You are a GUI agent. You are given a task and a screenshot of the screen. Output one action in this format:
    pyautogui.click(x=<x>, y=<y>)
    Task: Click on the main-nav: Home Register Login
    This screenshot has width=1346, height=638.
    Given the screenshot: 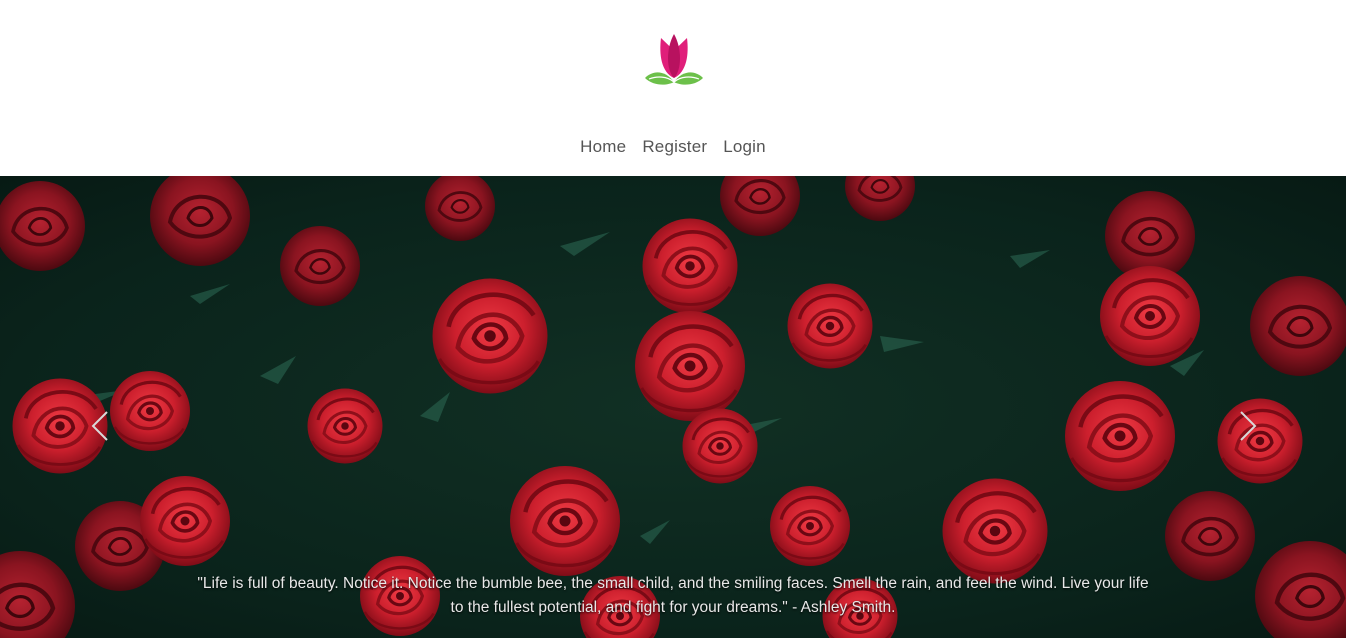 What is the action you would take?
    pyautogui.click(x=673, y=147)
    